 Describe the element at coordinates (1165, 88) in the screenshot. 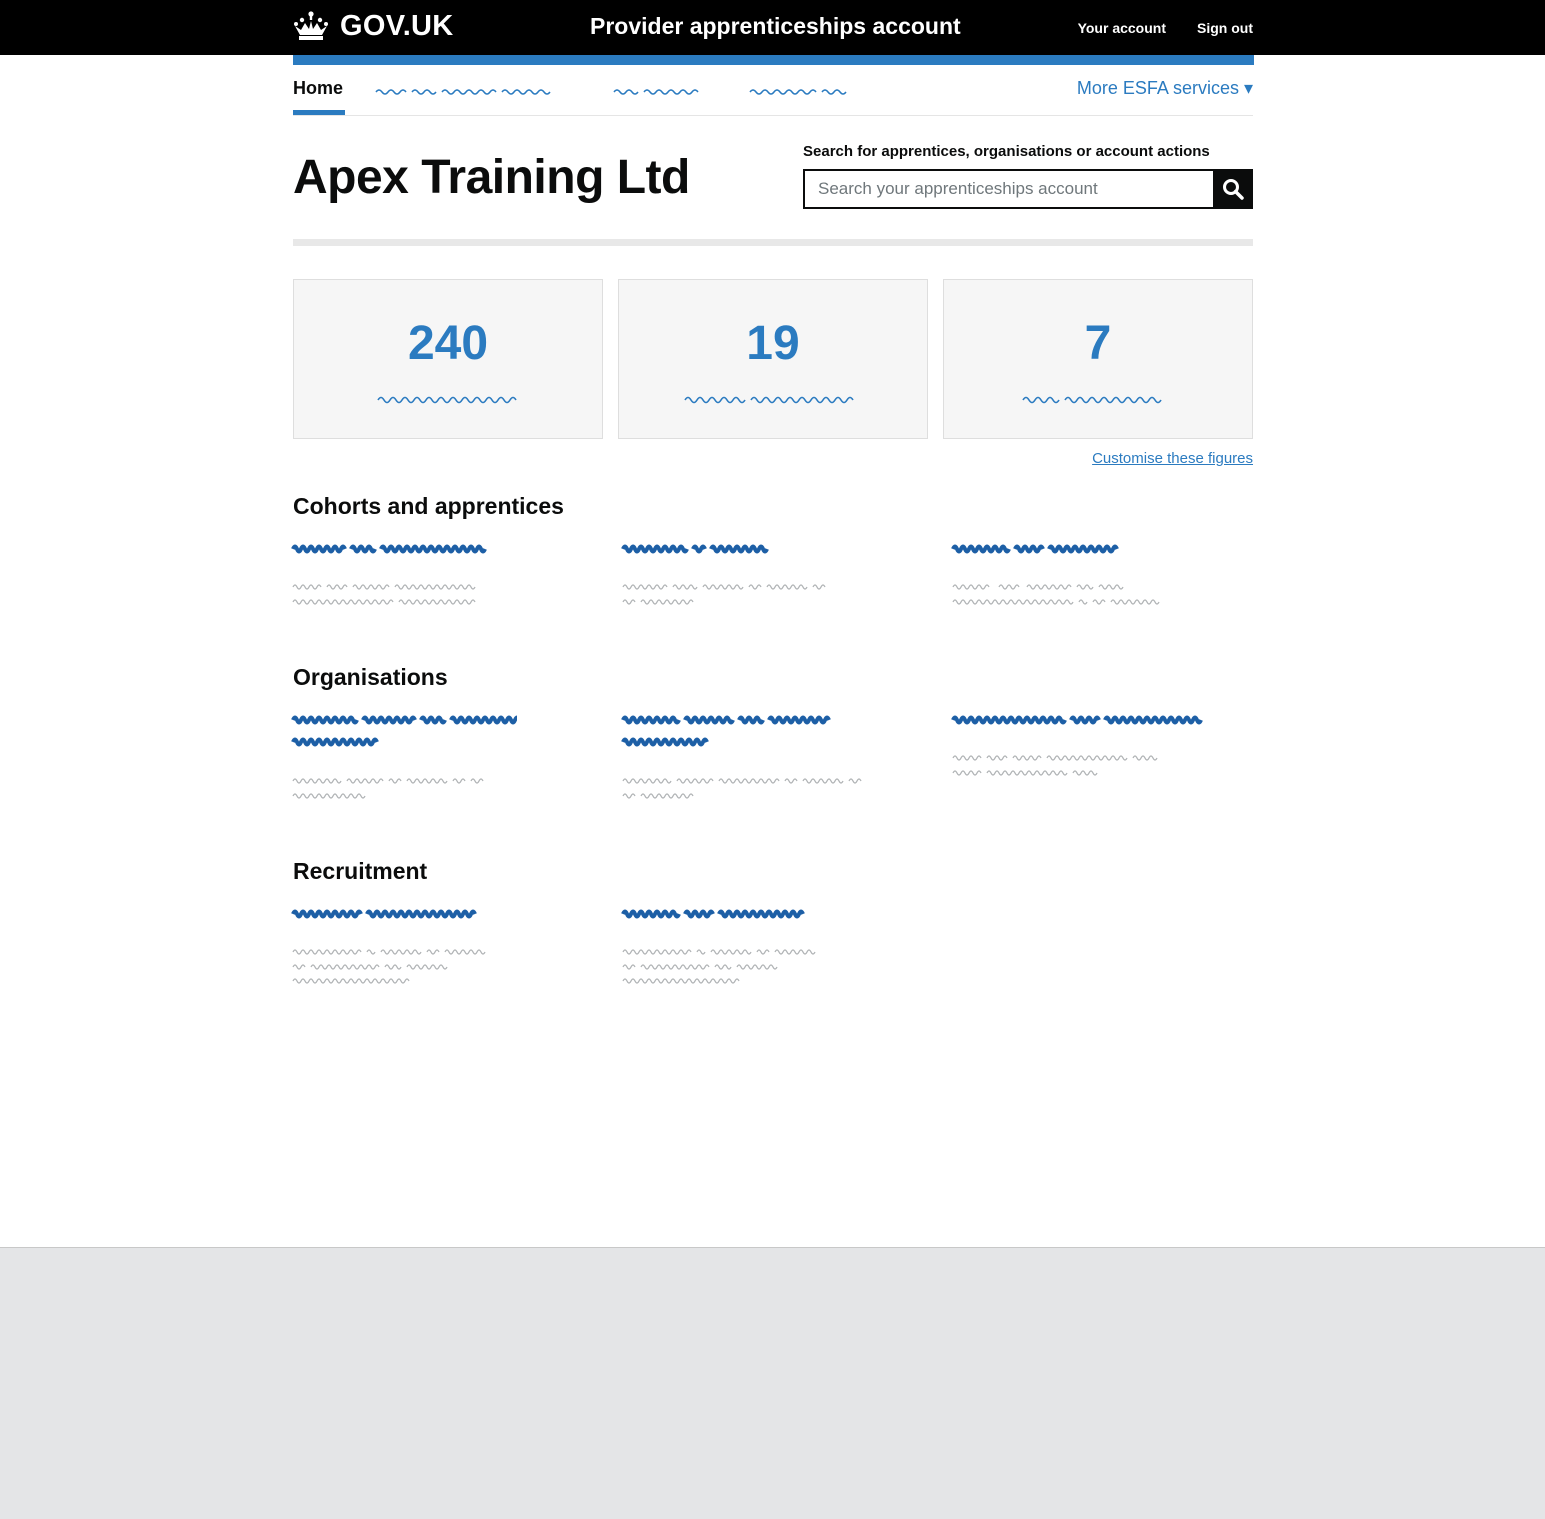

I see `more-esfa-services-menu: More ESFA services ▾` at that location.